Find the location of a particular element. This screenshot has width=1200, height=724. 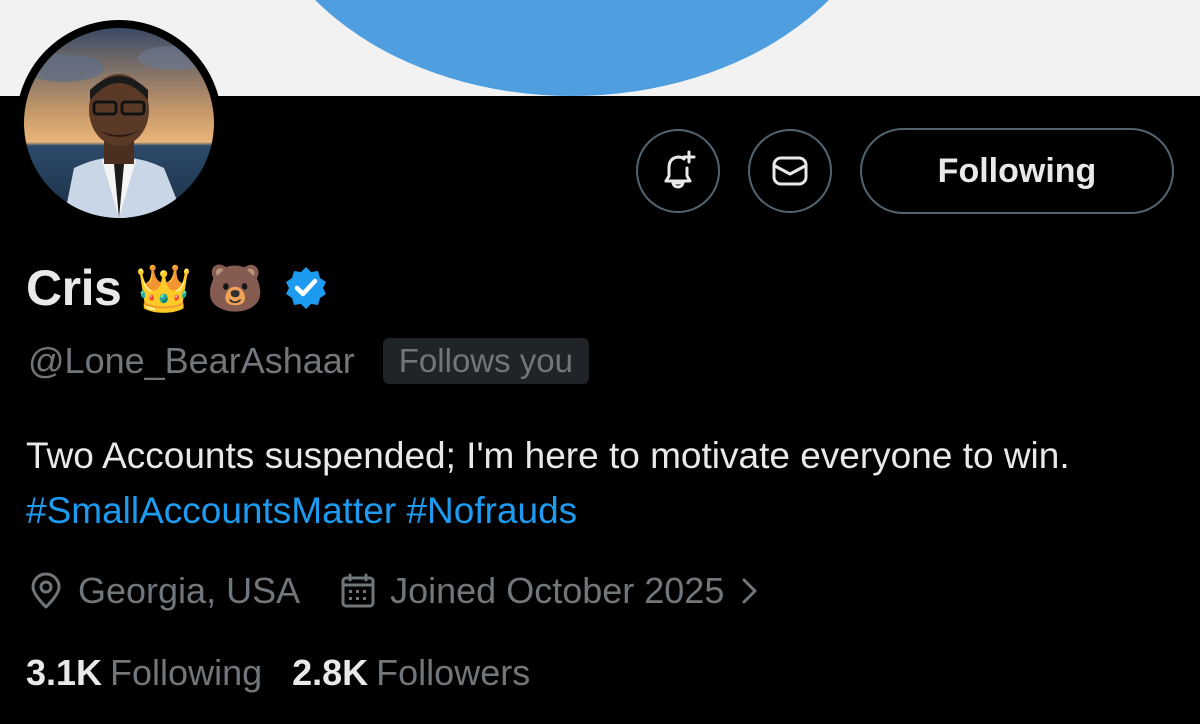

bear-emoji: 🐻 is located at coordinates (235, 288).